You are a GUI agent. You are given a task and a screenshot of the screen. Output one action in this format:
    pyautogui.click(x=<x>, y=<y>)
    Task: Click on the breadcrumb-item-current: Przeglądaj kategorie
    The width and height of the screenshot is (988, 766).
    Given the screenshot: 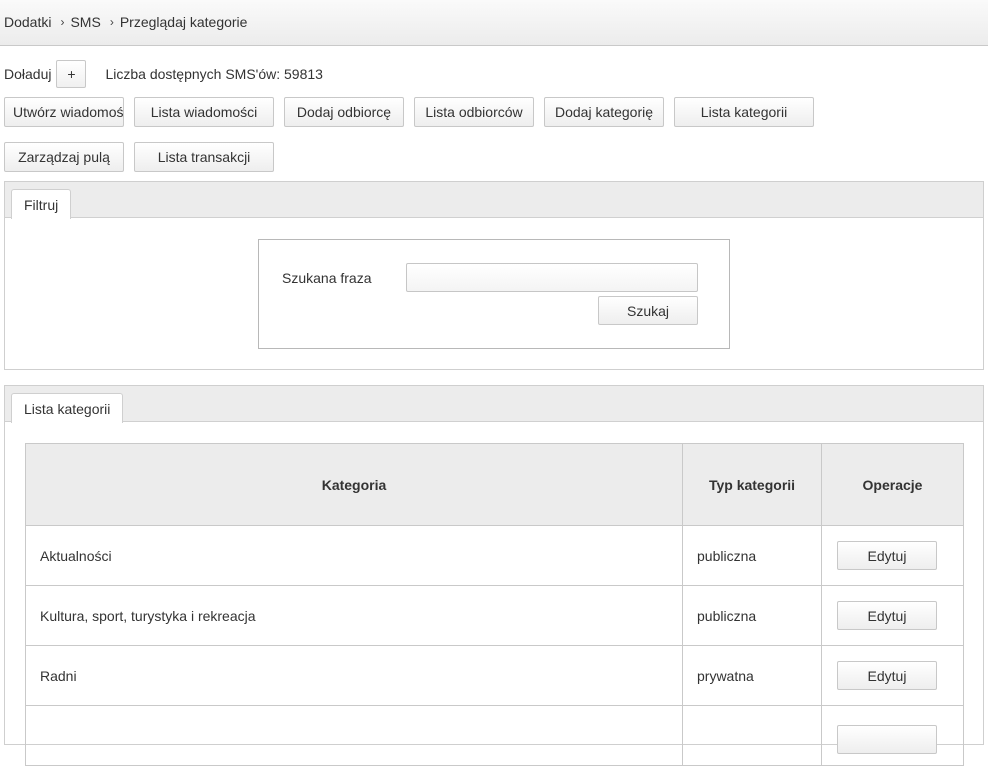 What is the action you would take?
    pyautogui.click(x=183, y=22)
    